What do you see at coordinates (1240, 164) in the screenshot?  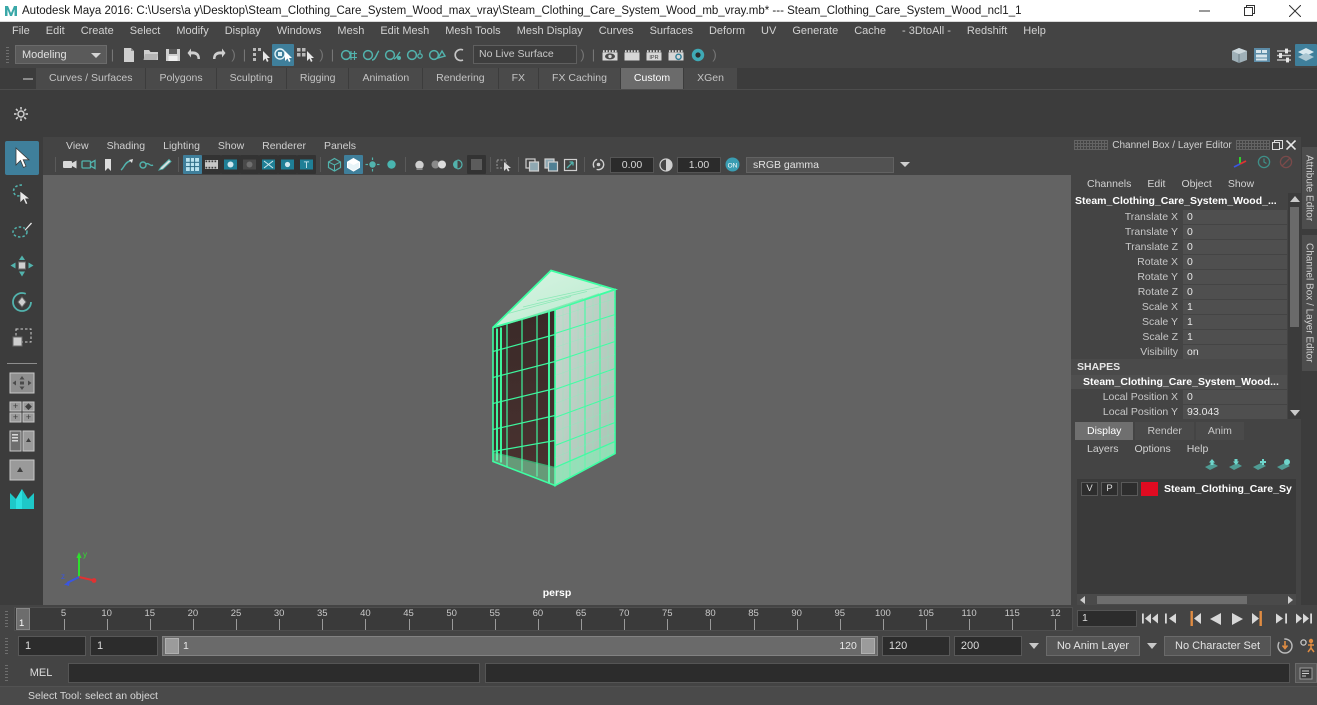 I see `manipulator-icon` at bounding box center [1240, 164].